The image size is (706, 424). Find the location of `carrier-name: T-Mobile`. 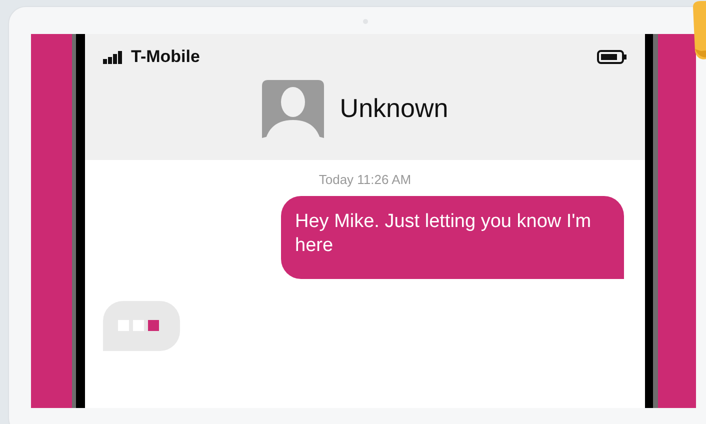

carrier-name: T-Mobile is located at coordinates (165, 57).